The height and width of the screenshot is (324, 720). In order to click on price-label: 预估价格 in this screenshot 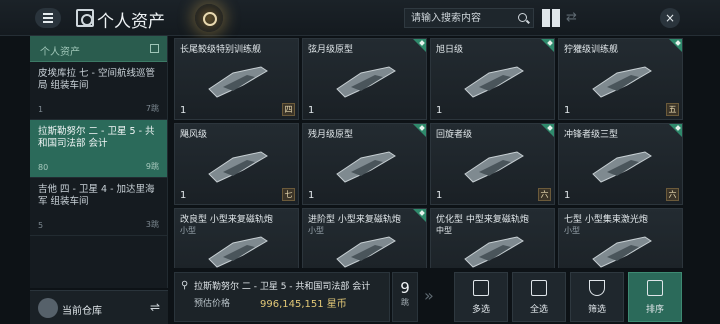, I will do `click(212, 304)`.